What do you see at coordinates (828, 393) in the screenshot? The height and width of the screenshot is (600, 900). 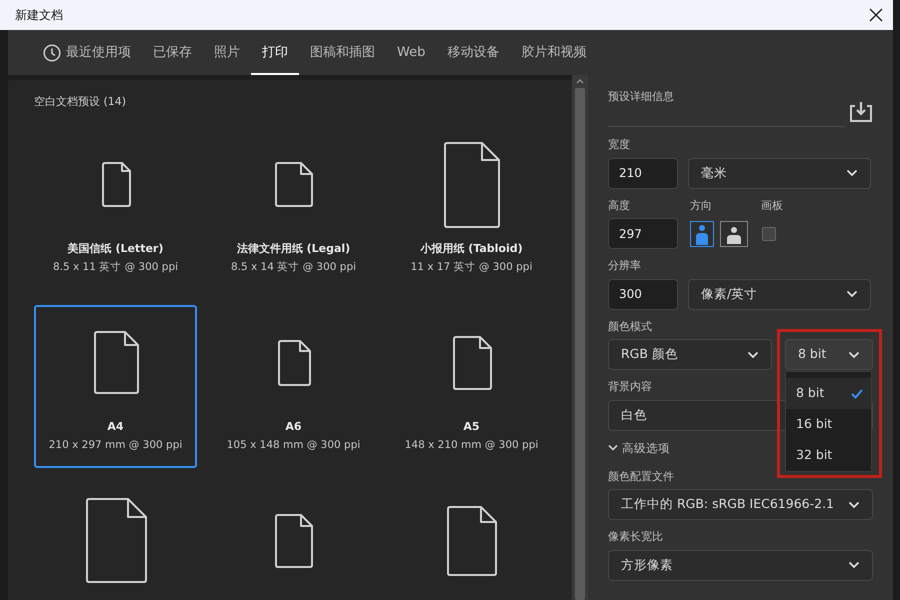 I see `menu-item: 8 bit` at bounding box center [828, 393].